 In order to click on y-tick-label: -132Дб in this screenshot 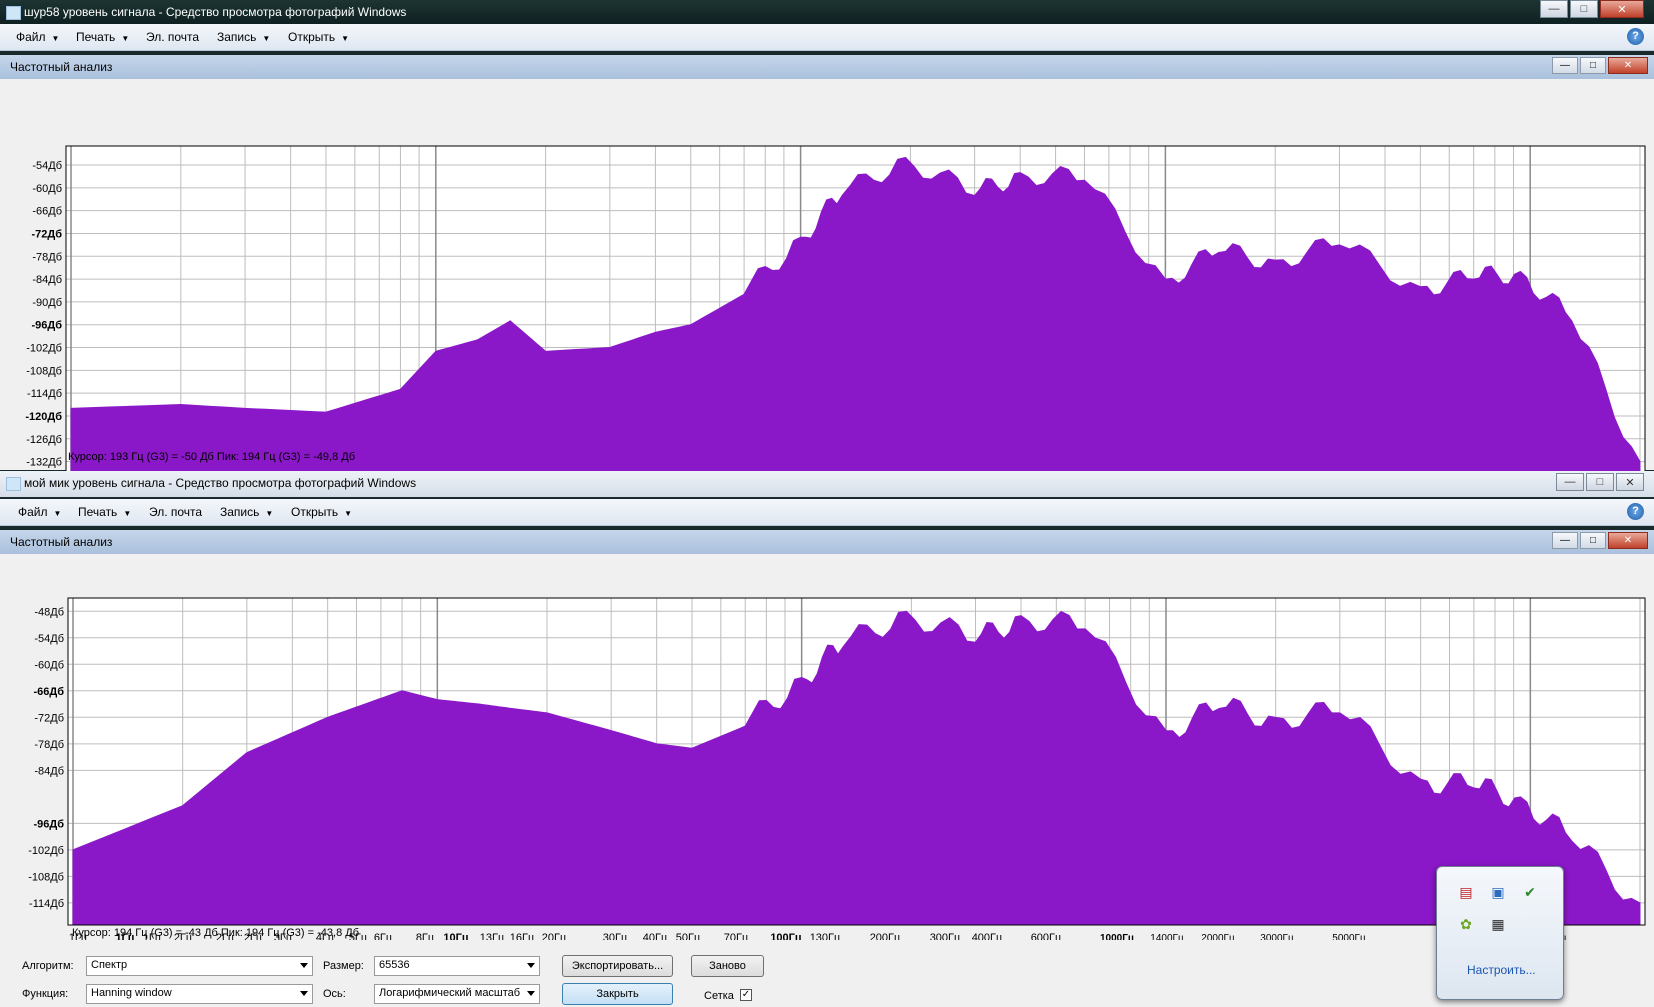, I will do `click(44, 463)`.